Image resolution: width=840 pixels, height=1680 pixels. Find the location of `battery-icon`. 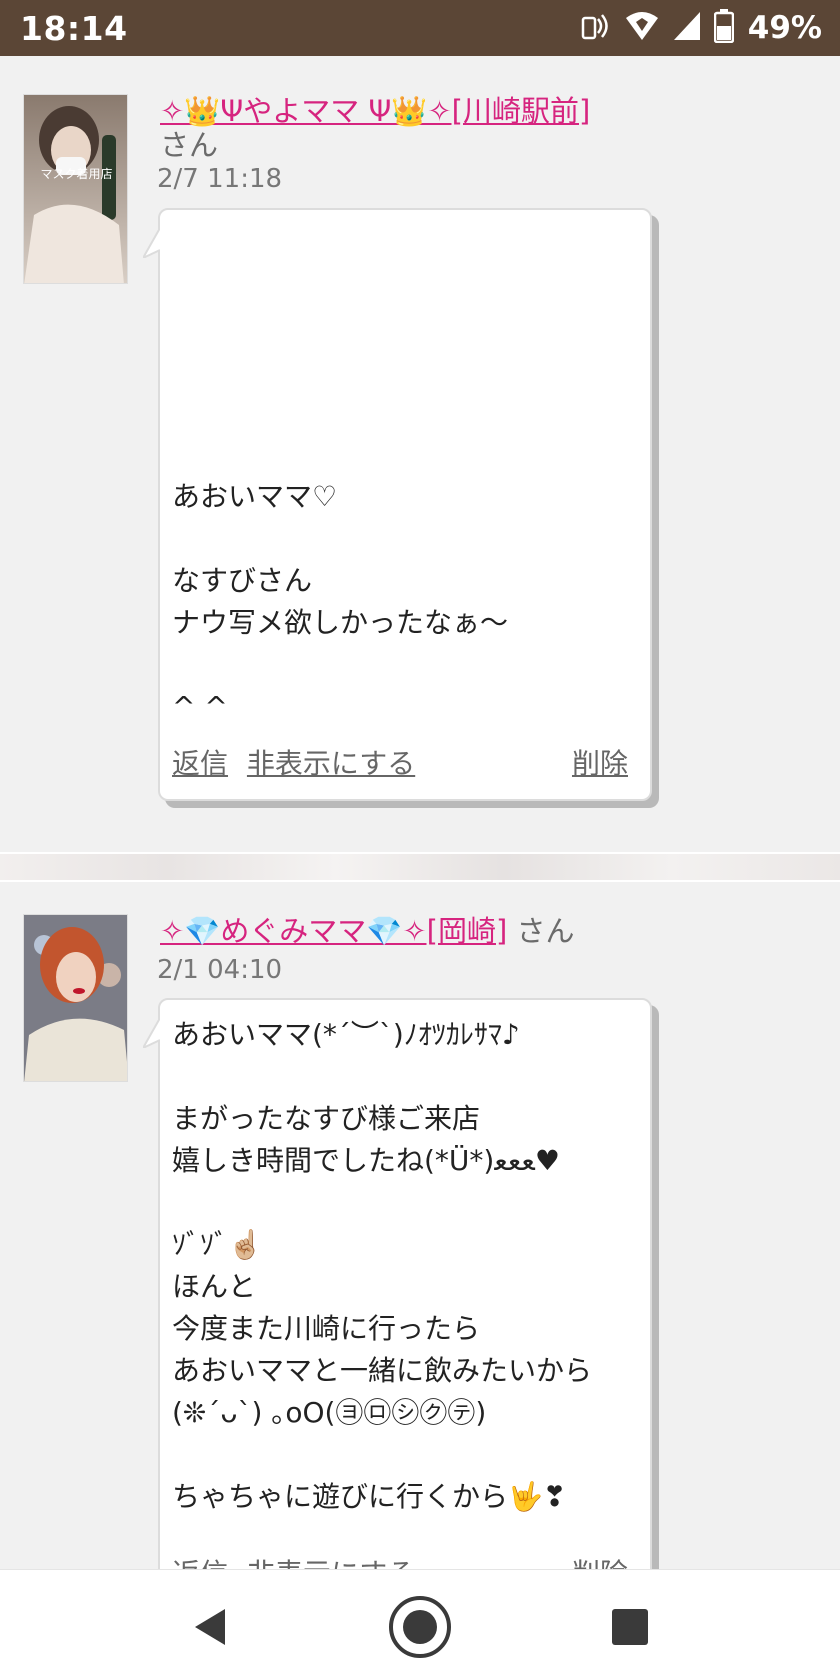

battery-icon is located at coordinates (724, 28).